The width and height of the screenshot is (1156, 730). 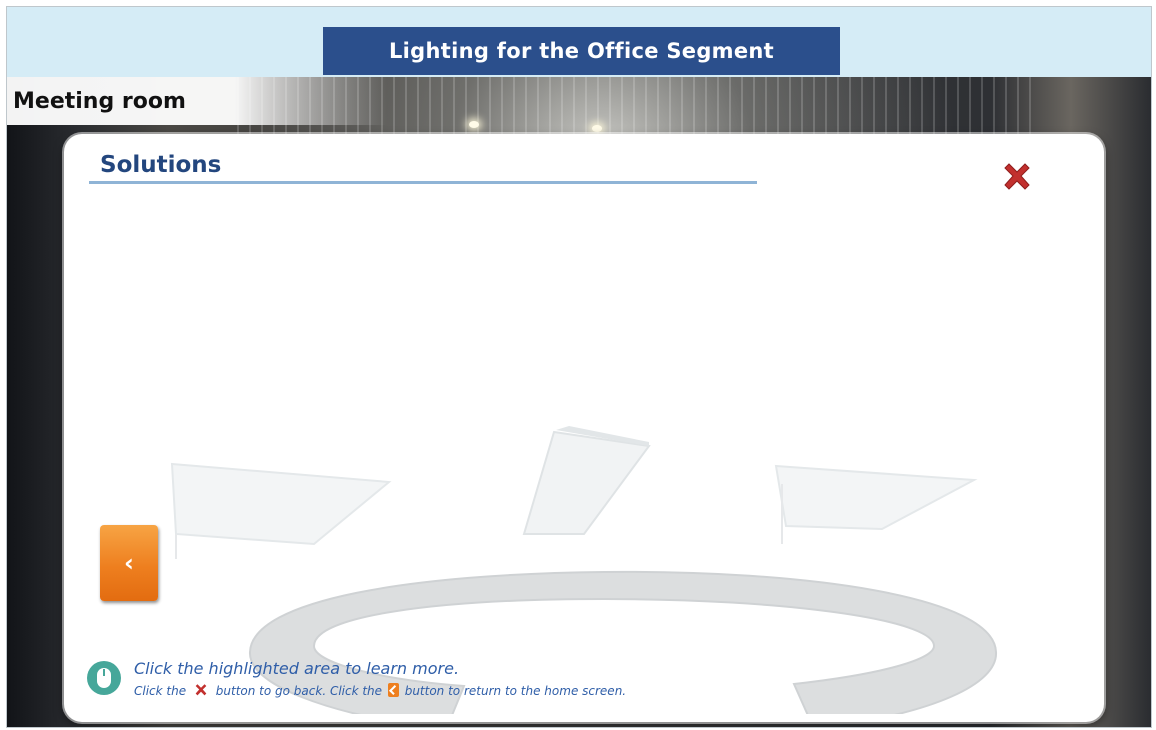 I want to click on home-icon, so click(x=393, y=690).